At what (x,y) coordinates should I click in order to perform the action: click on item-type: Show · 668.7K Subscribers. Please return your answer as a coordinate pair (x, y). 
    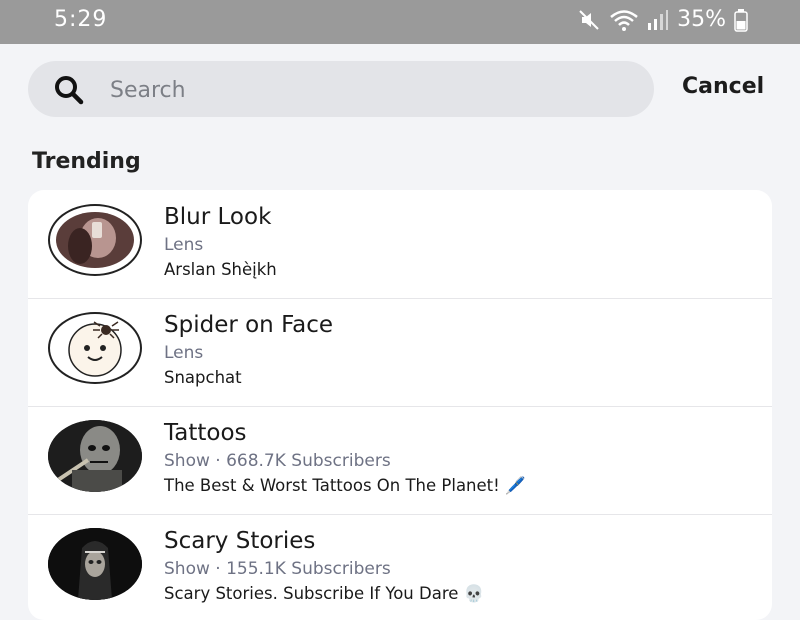
    Looking at the image, I should click on (277, 461).